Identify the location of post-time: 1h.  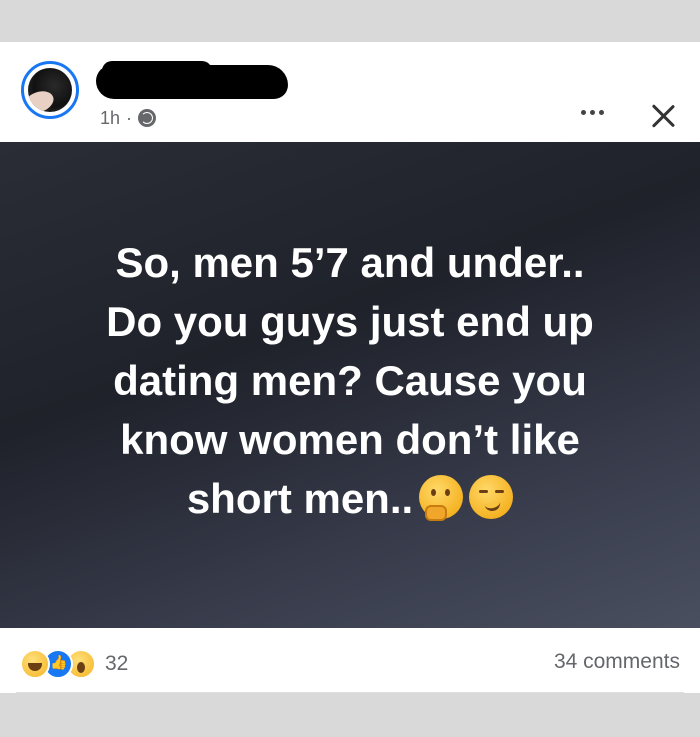
(110, 118).